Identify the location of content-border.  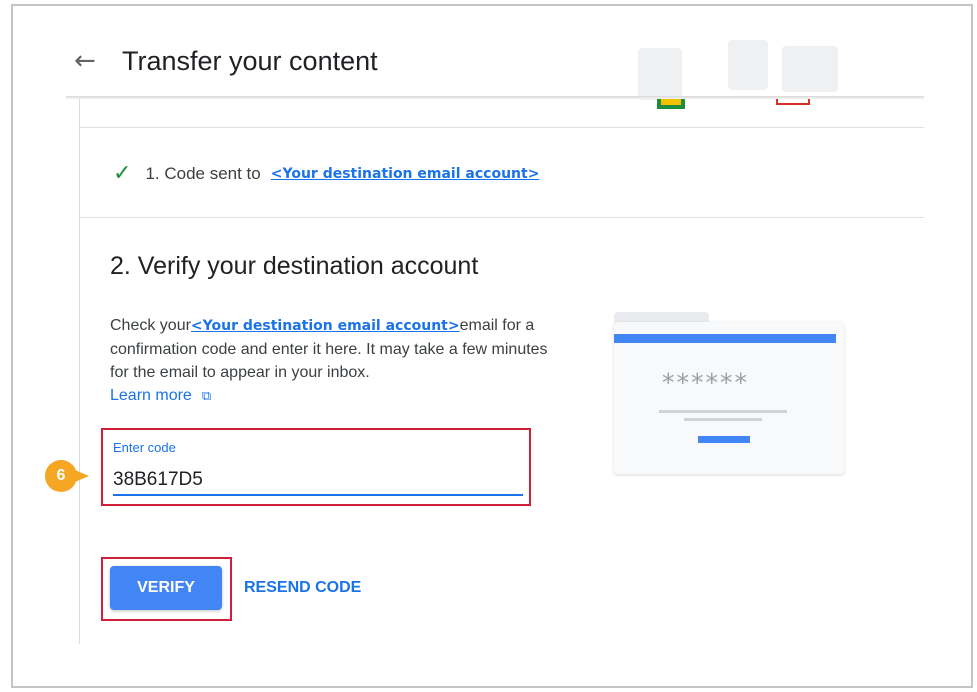
(79, 371).